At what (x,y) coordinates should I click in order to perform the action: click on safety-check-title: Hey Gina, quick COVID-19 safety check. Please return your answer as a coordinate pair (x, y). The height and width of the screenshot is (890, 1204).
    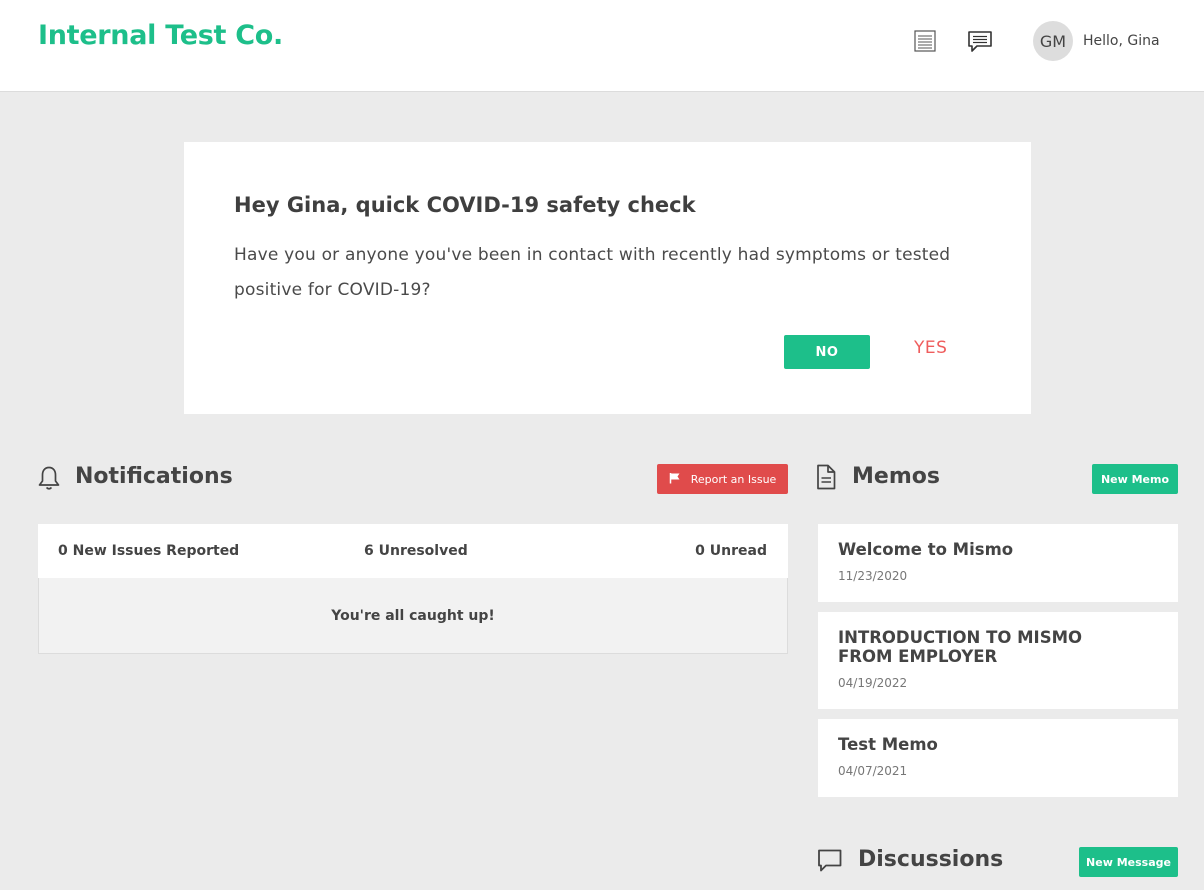
    Looking at the image, I should click on (465, 205).